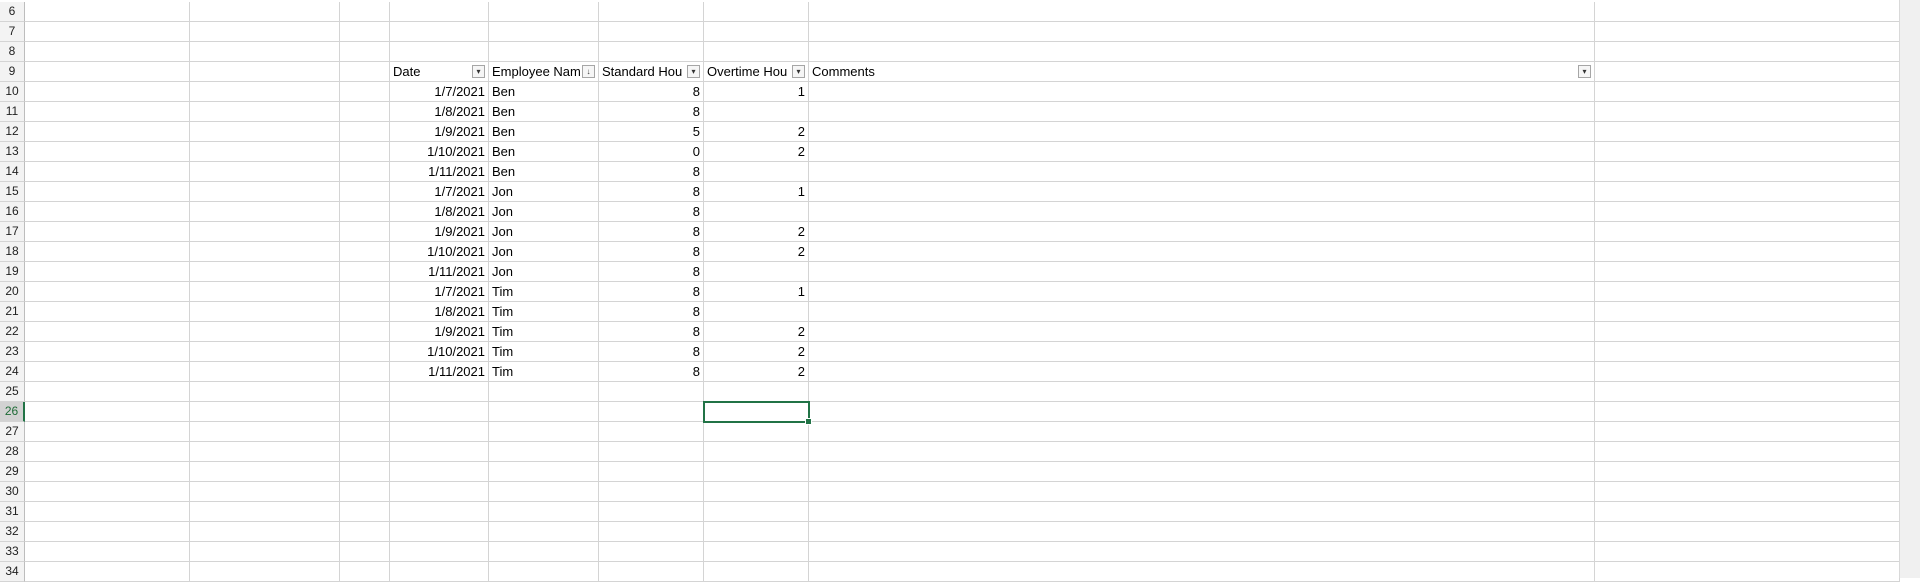  Describe the element at coordinates (439, 172) in the screenshot. I see `table-cell: 1/11/2021` at that location.